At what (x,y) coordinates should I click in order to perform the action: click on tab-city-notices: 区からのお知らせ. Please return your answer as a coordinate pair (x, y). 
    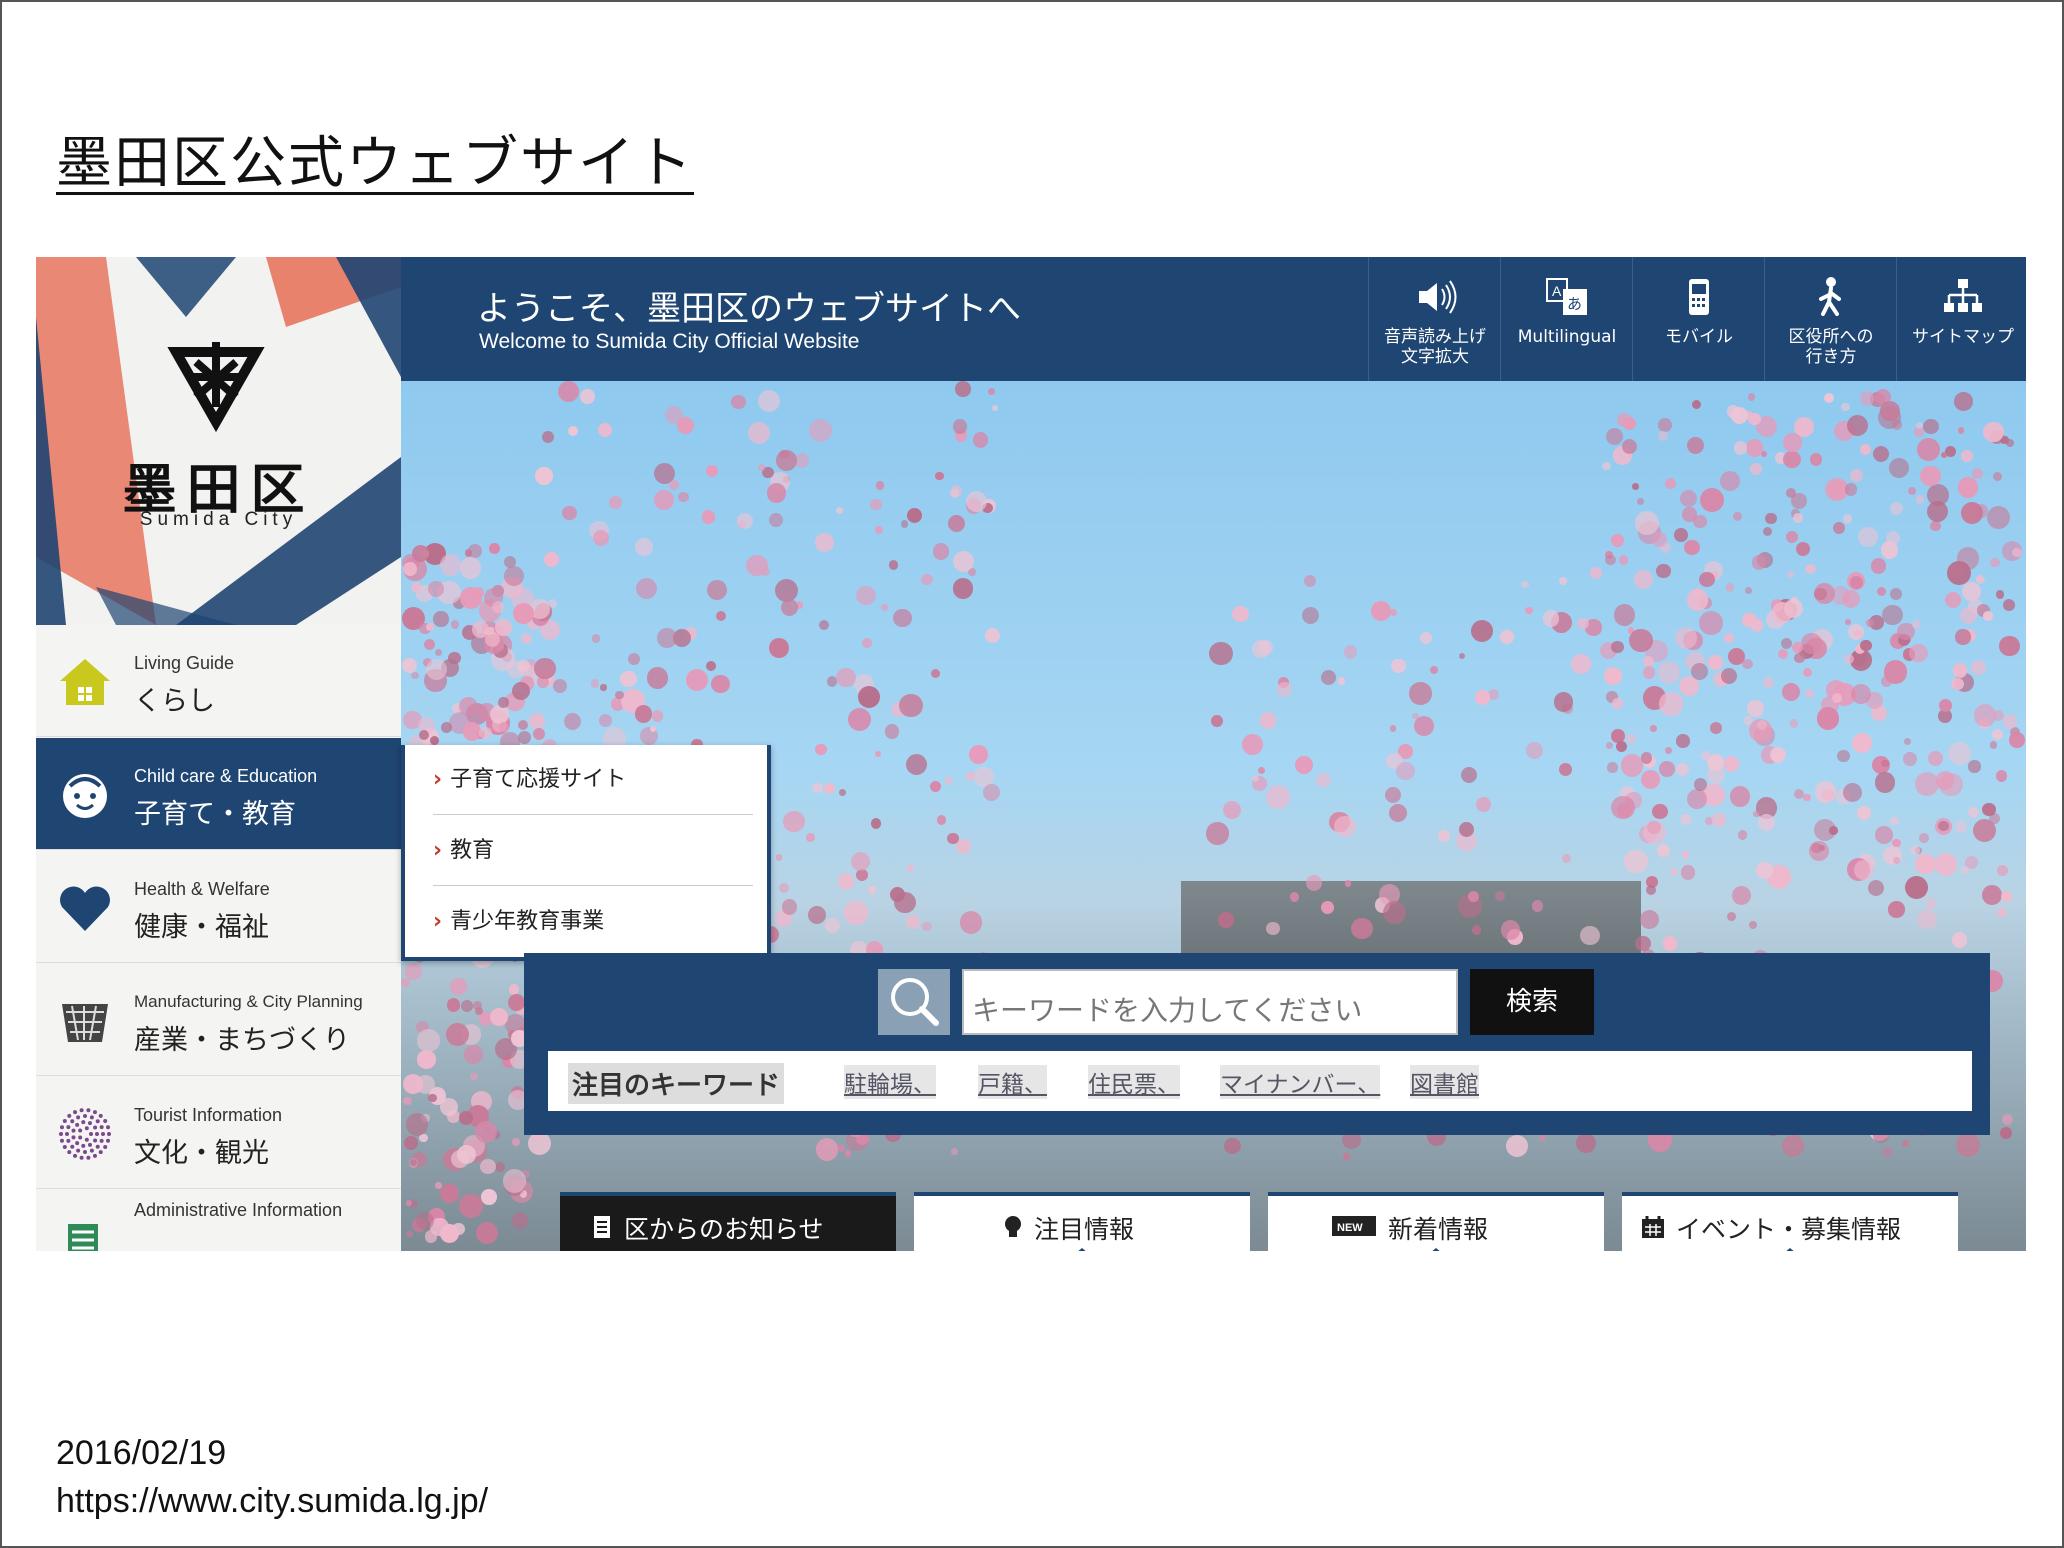
    Looking at the image, I should click on (728, 1221).